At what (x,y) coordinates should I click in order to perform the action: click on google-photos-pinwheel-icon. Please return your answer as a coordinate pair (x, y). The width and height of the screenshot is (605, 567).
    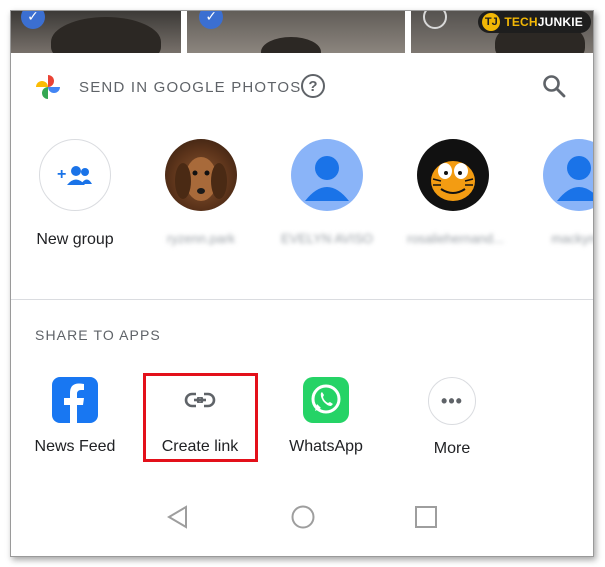
    Looking at the image, I should click on (48, 87).